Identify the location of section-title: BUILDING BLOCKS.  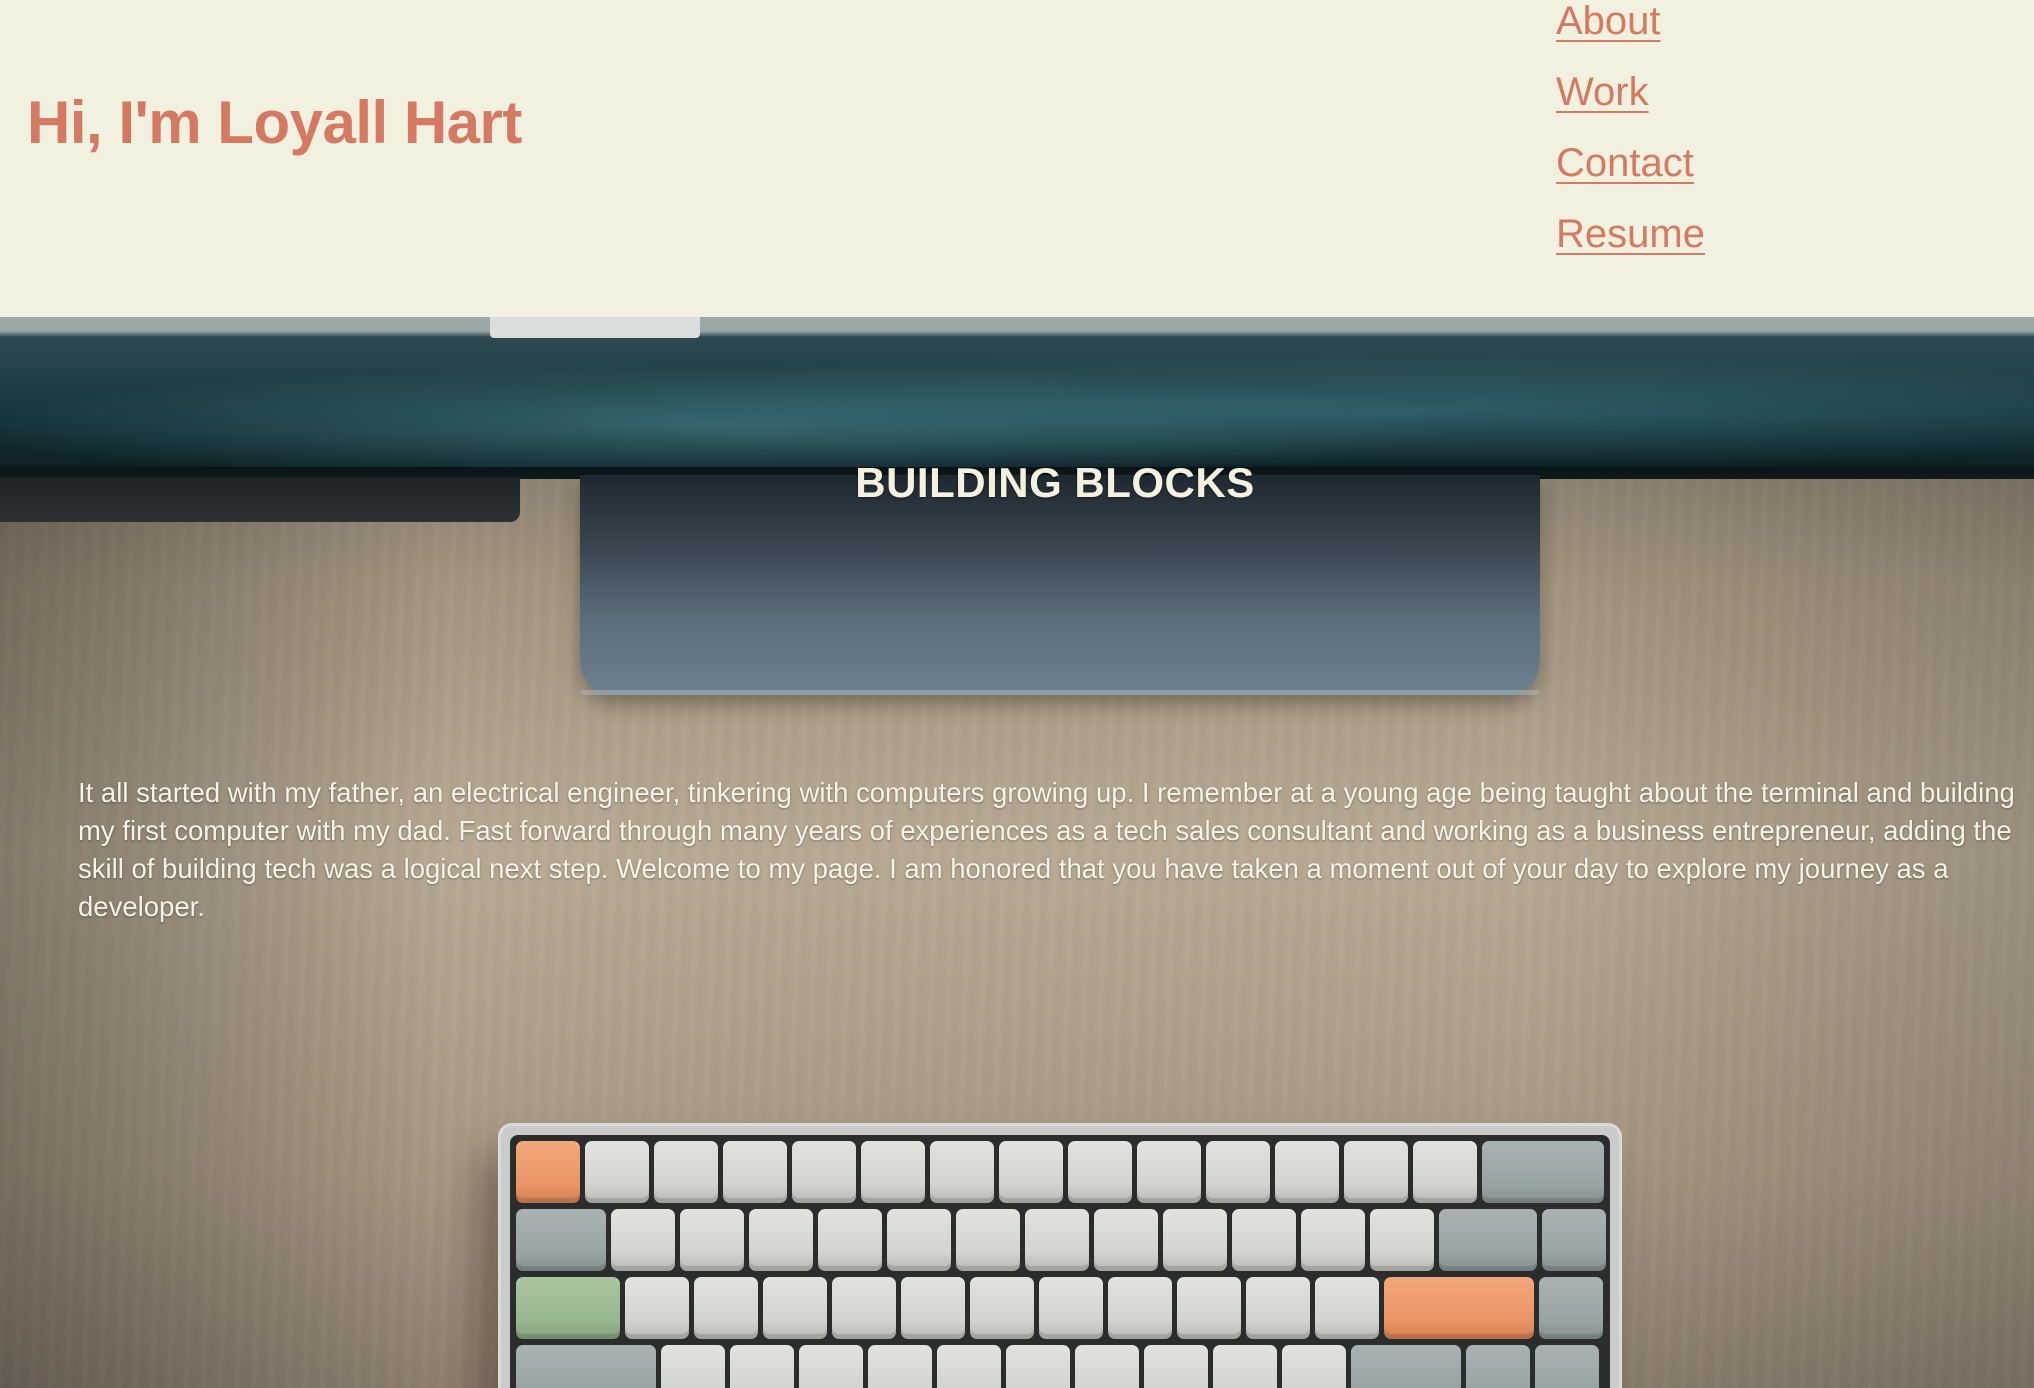
(1055, 482).